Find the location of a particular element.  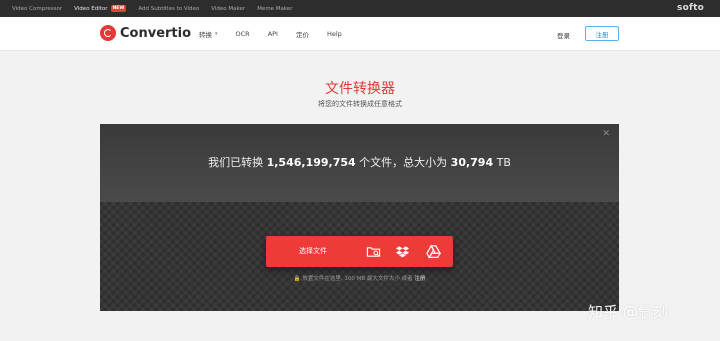

lock-icon: 🔒 is located at coordinates (297, 279).